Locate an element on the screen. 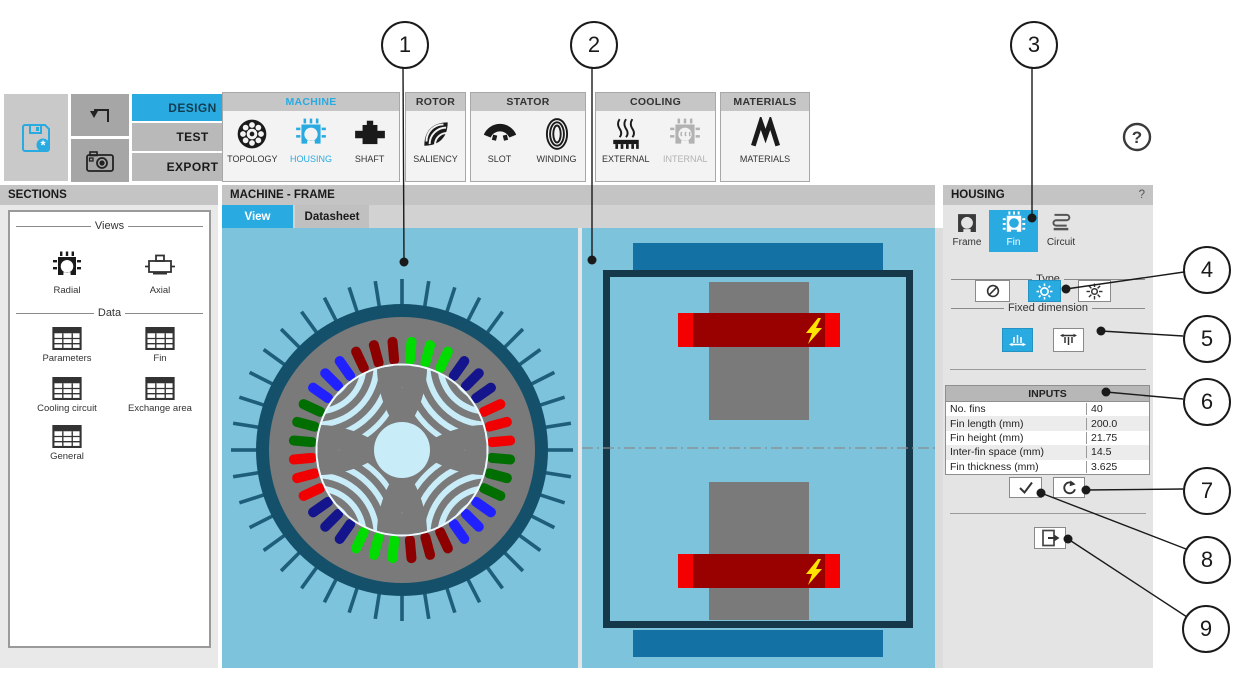 The height and width of the screenshot is (698, 1240). reset-button is located at coordinates (1069, 487).